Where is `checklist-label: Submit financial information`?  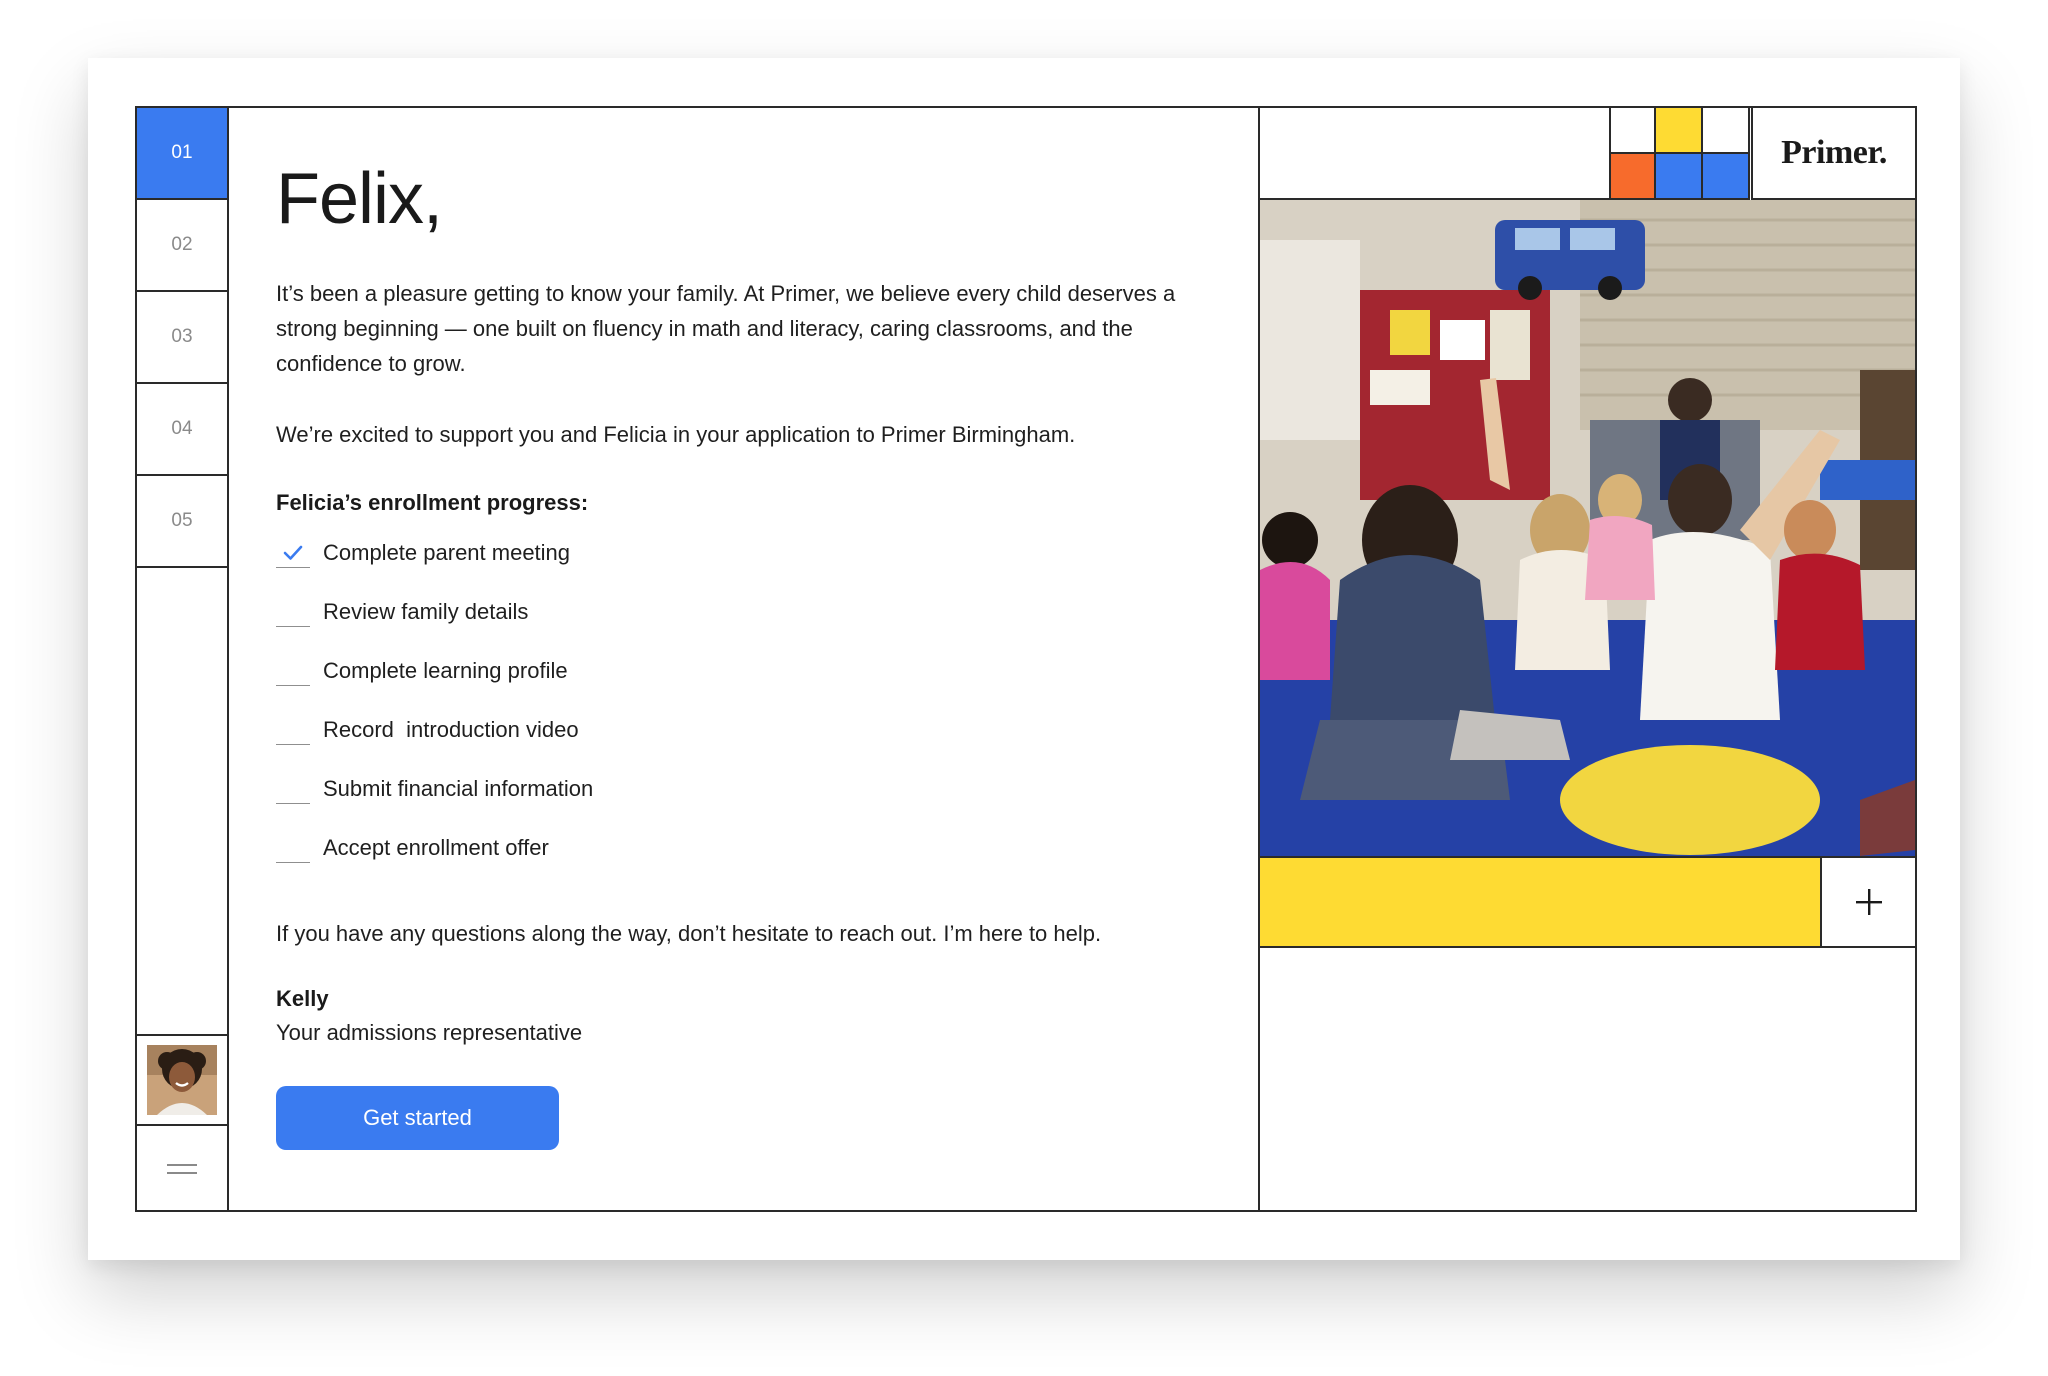
checklist-label: Submit financial information is located at coordinates (458, 788).